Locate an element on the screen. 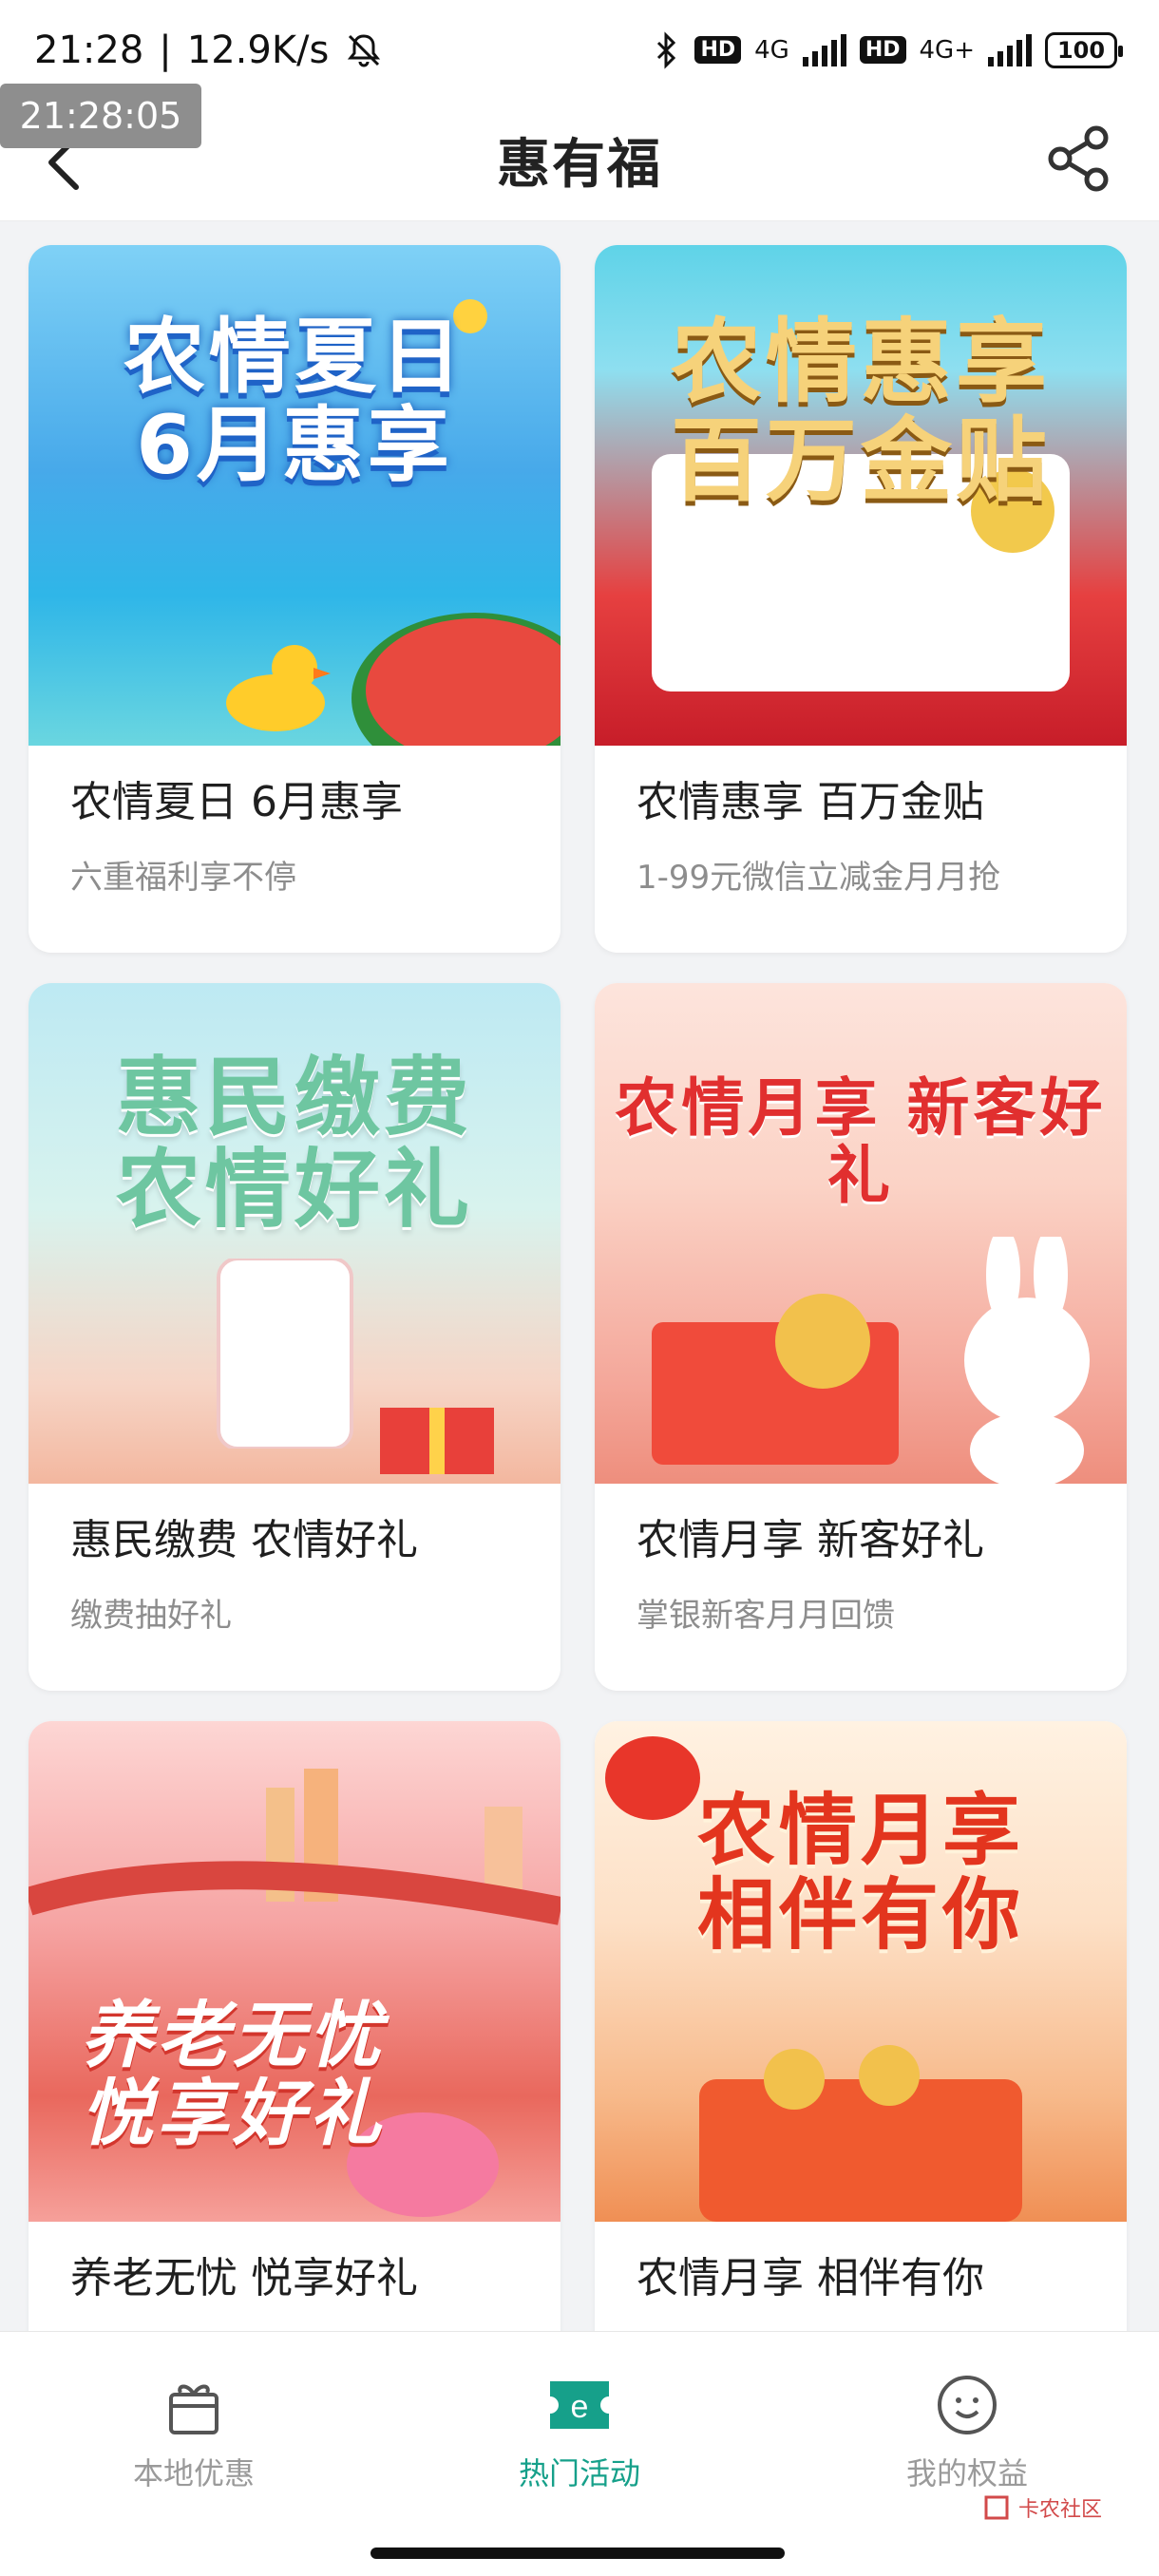 Image resolution: width=1159 pixels, height=2576 pixels. activity-card-summer: 农情夏日 6月惠享 农情夏日 6月惠享 六重福利享不停 is located at coordinates (294, 599).